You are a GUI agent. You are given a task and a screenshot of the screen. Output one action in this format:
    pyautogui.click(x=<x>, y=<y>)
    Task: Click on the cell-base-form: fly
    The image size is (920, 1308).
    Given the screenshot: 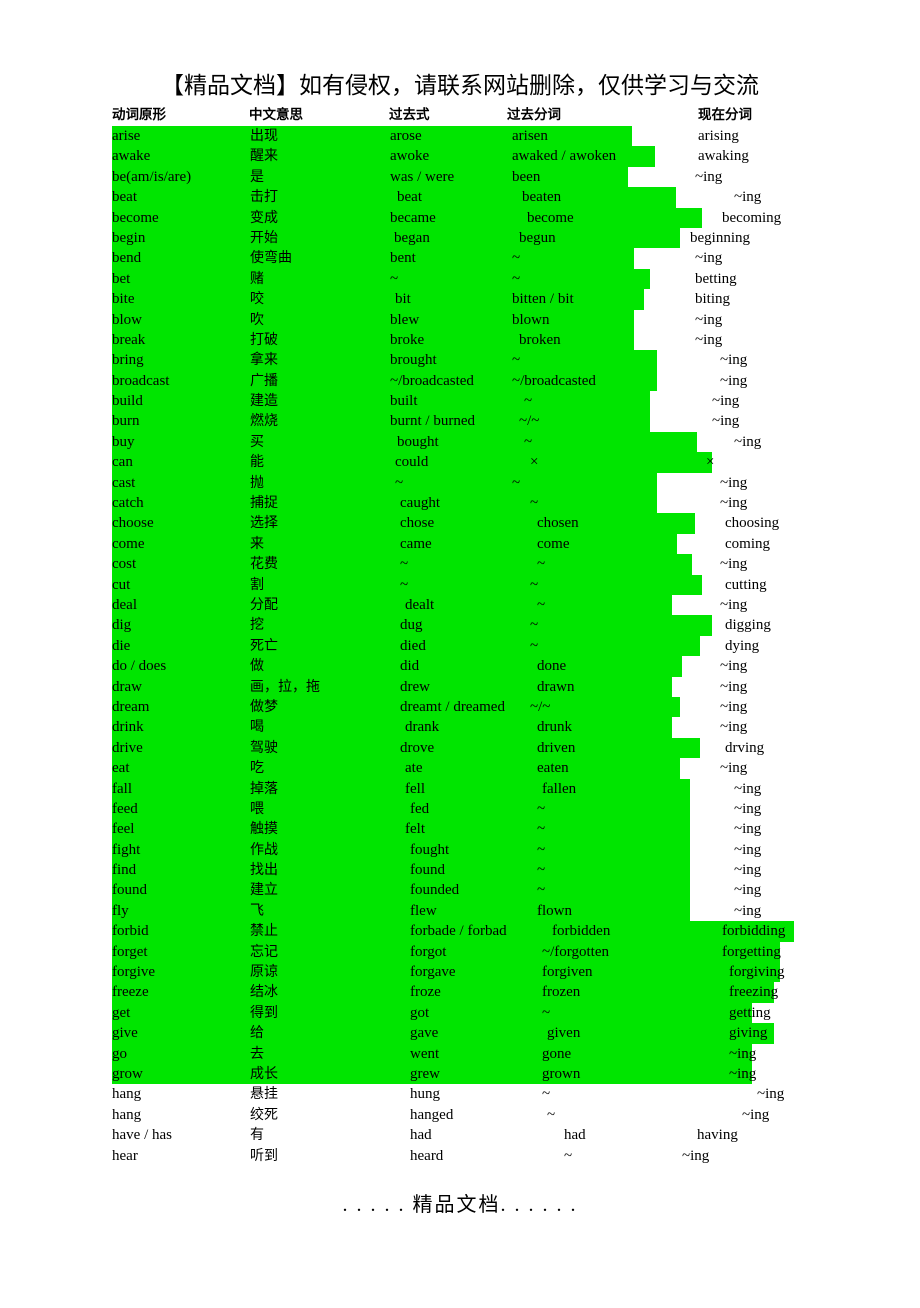 What is the action you would take?
    pyautogui.click(x=120, y=910)
    